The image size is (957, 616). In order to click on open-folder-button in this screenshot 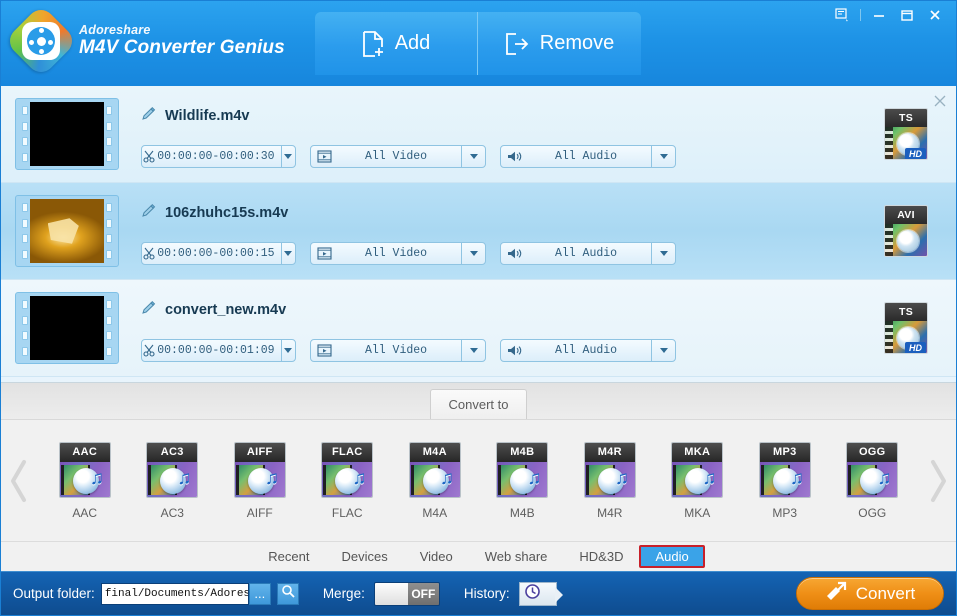, I will do `click(287, 593)`.